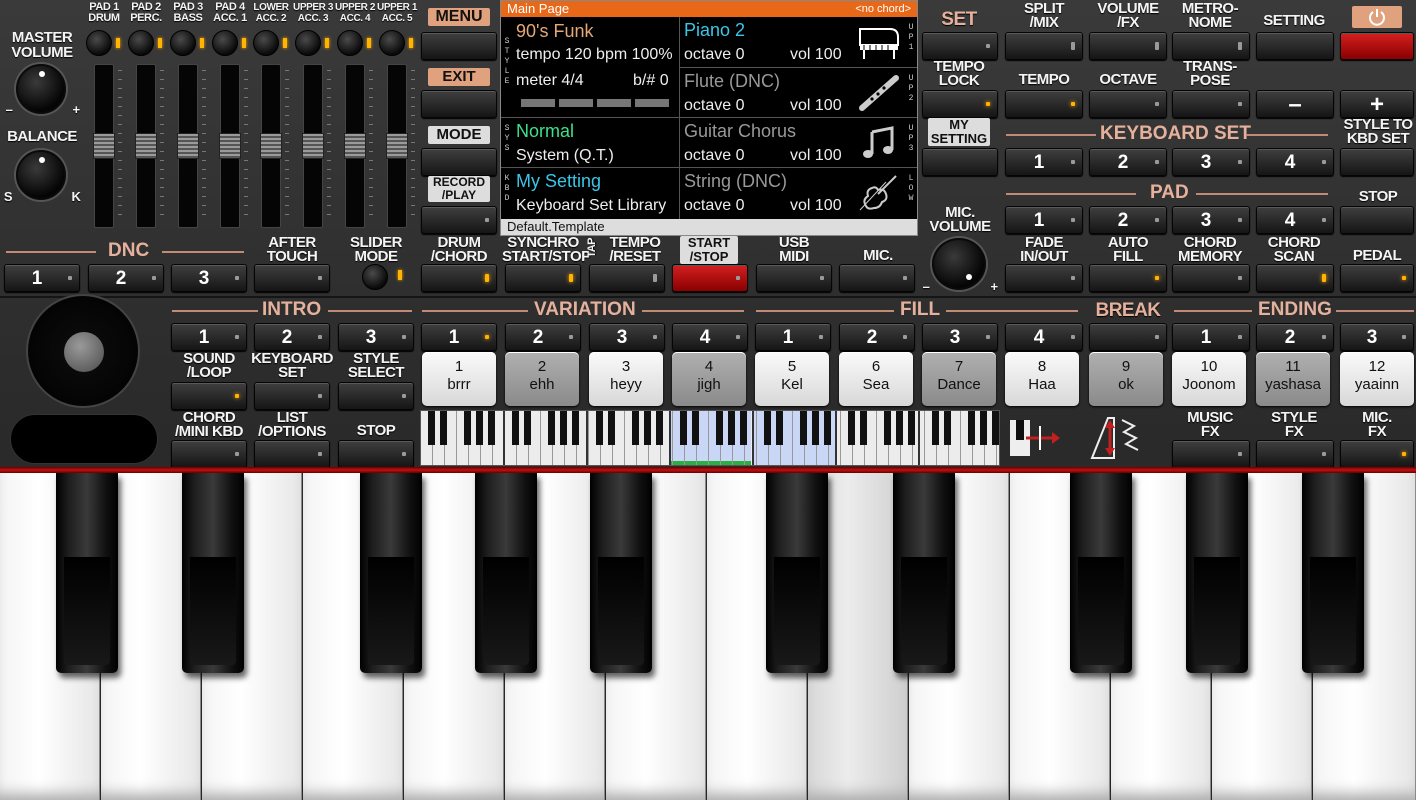 This screenshot has height=800, width=1416. What do you see at coordinates (876, 379) in the screenshot?
I see `pad-button-6: 6 Sea` at bounding box center [876, 379].